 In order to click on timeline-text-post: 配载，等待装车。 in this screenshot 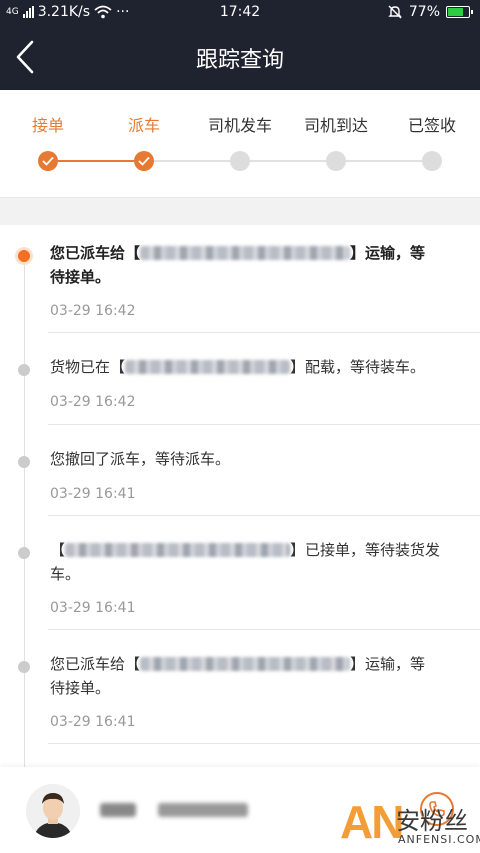, I will do `click(365, 367)`.